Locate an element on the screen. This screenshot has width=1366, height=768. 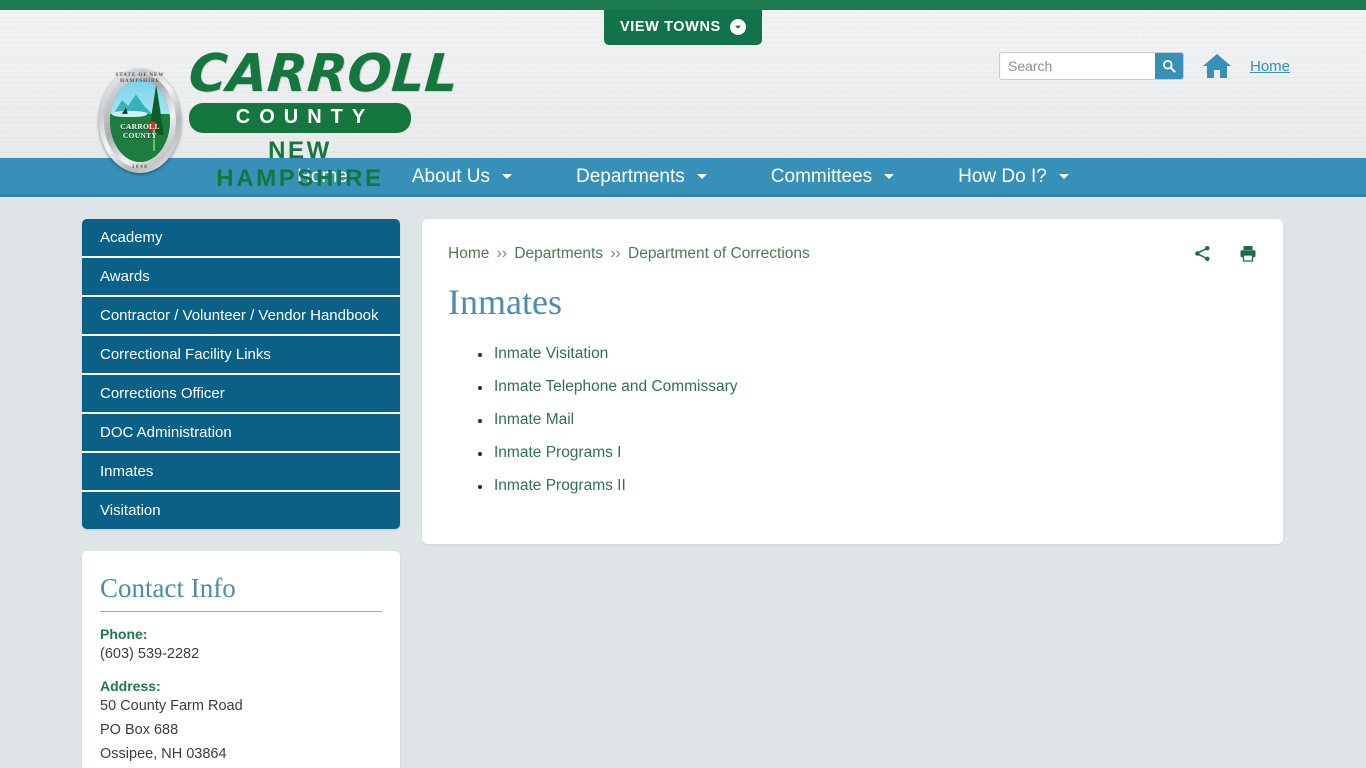
sidebar-item-inmates: Inmates is located at coordinates (241, 472).